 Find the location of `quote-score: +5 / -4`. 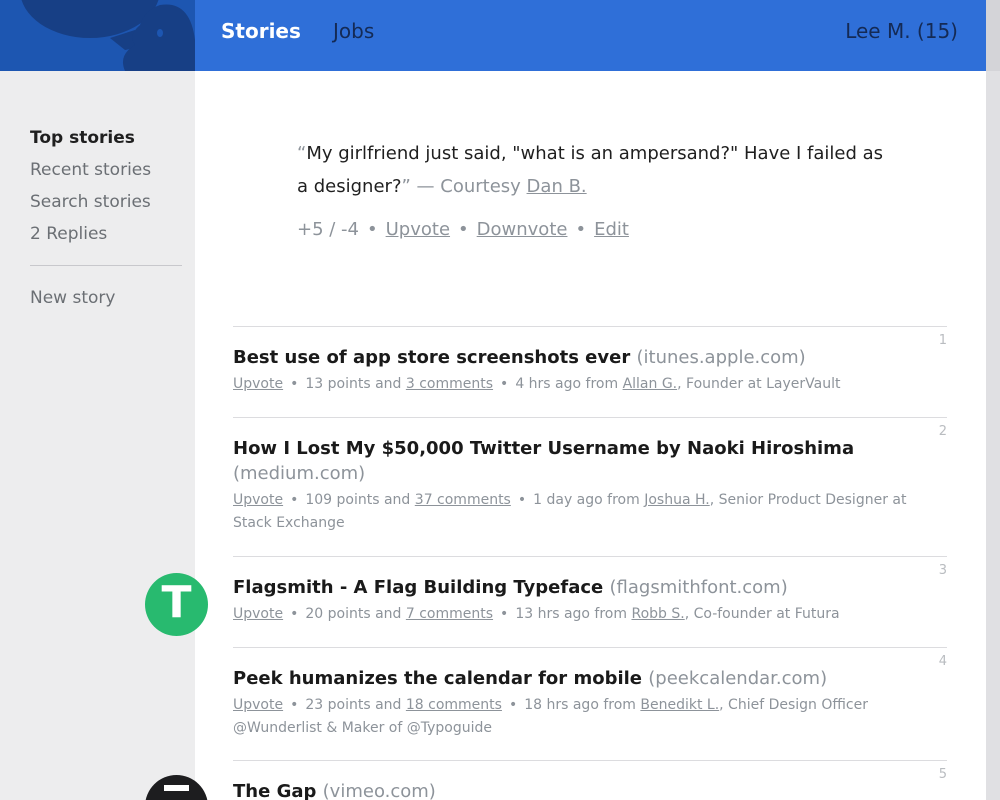

quote-score: +5 / -4 is located at coordinates (328, 229).